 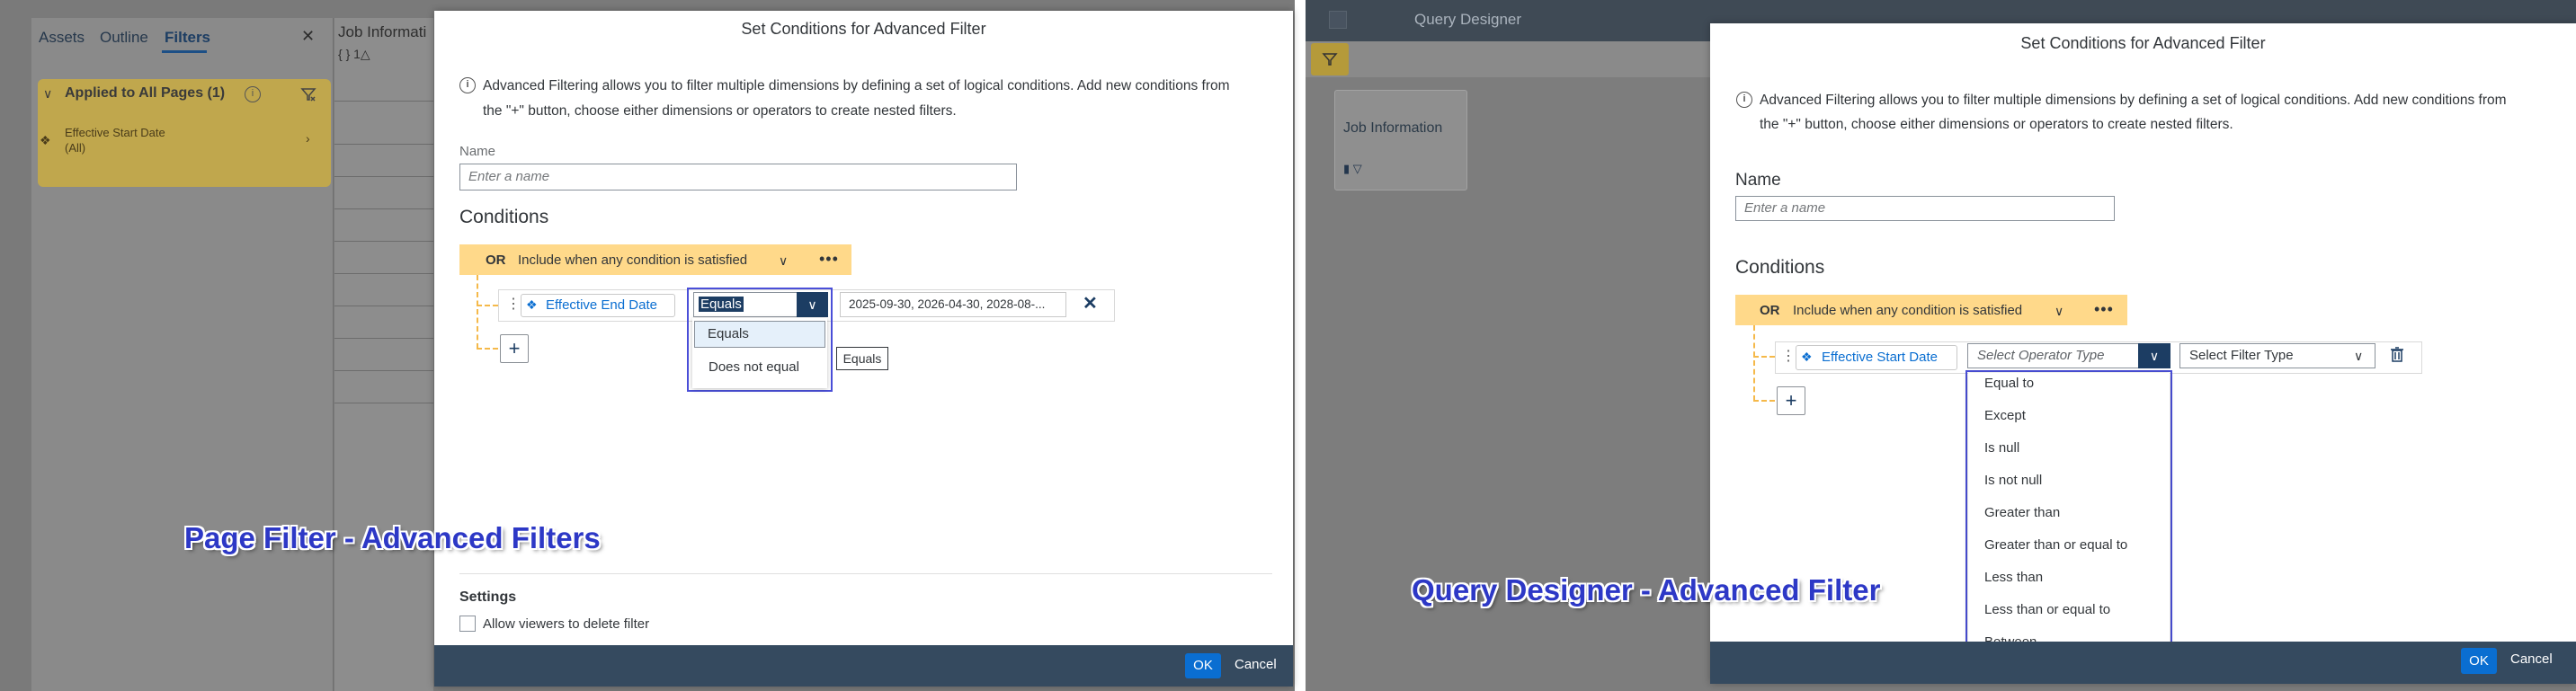 I want to click on operator-select-placeholder: Select Operator Type, so click(x=2041, y=355).